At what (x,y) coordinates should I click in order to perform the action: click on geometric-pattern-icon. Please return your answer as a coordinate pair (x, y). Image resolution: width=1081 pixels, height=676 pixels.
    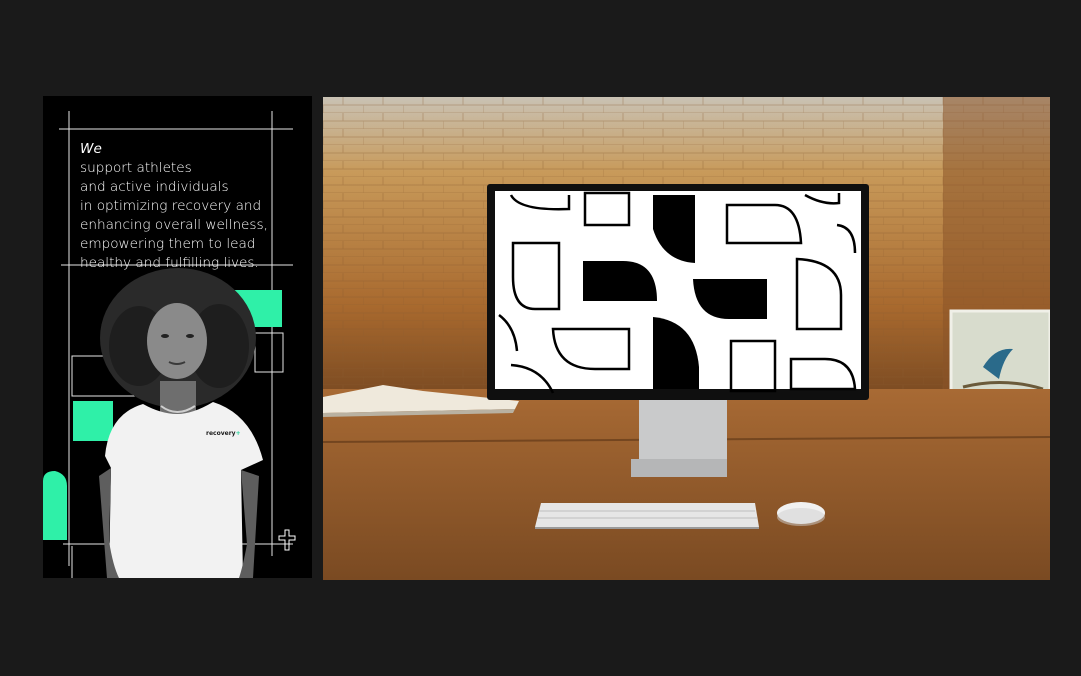
    Looking at the image, I should click on (678, 292).